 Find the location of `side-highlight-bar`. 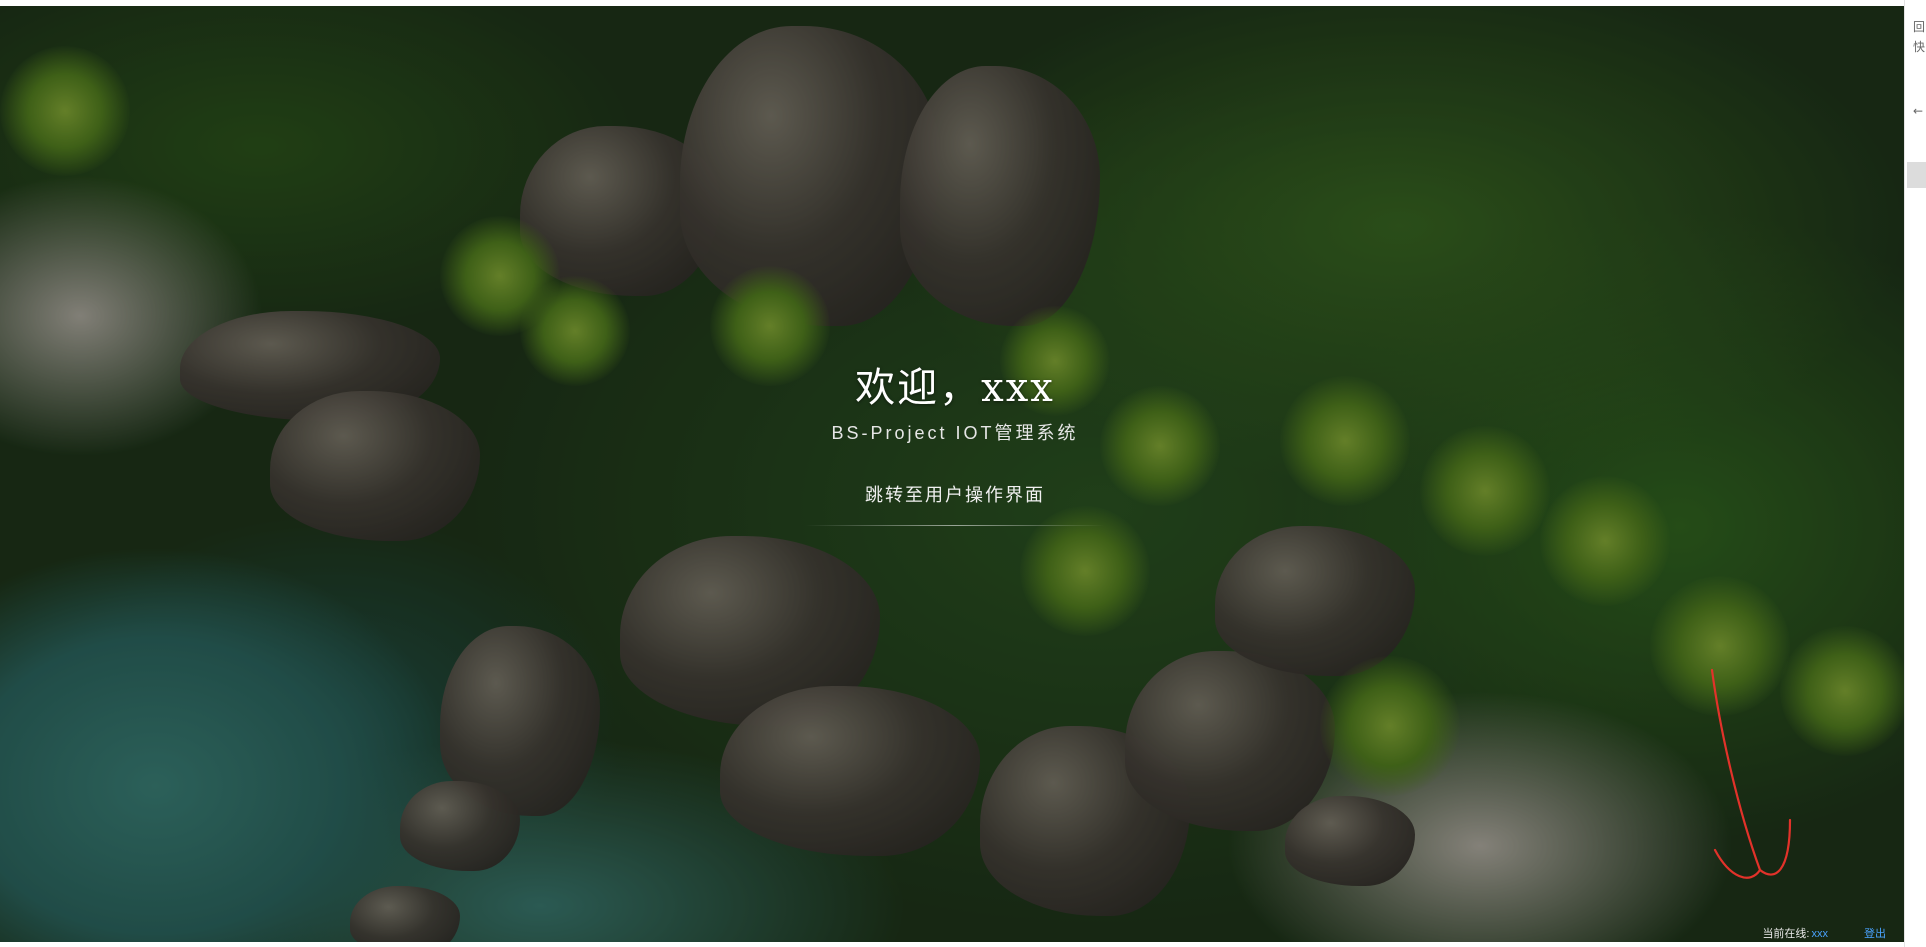

side-highlight-bar is located at coordinates (1916, 175).